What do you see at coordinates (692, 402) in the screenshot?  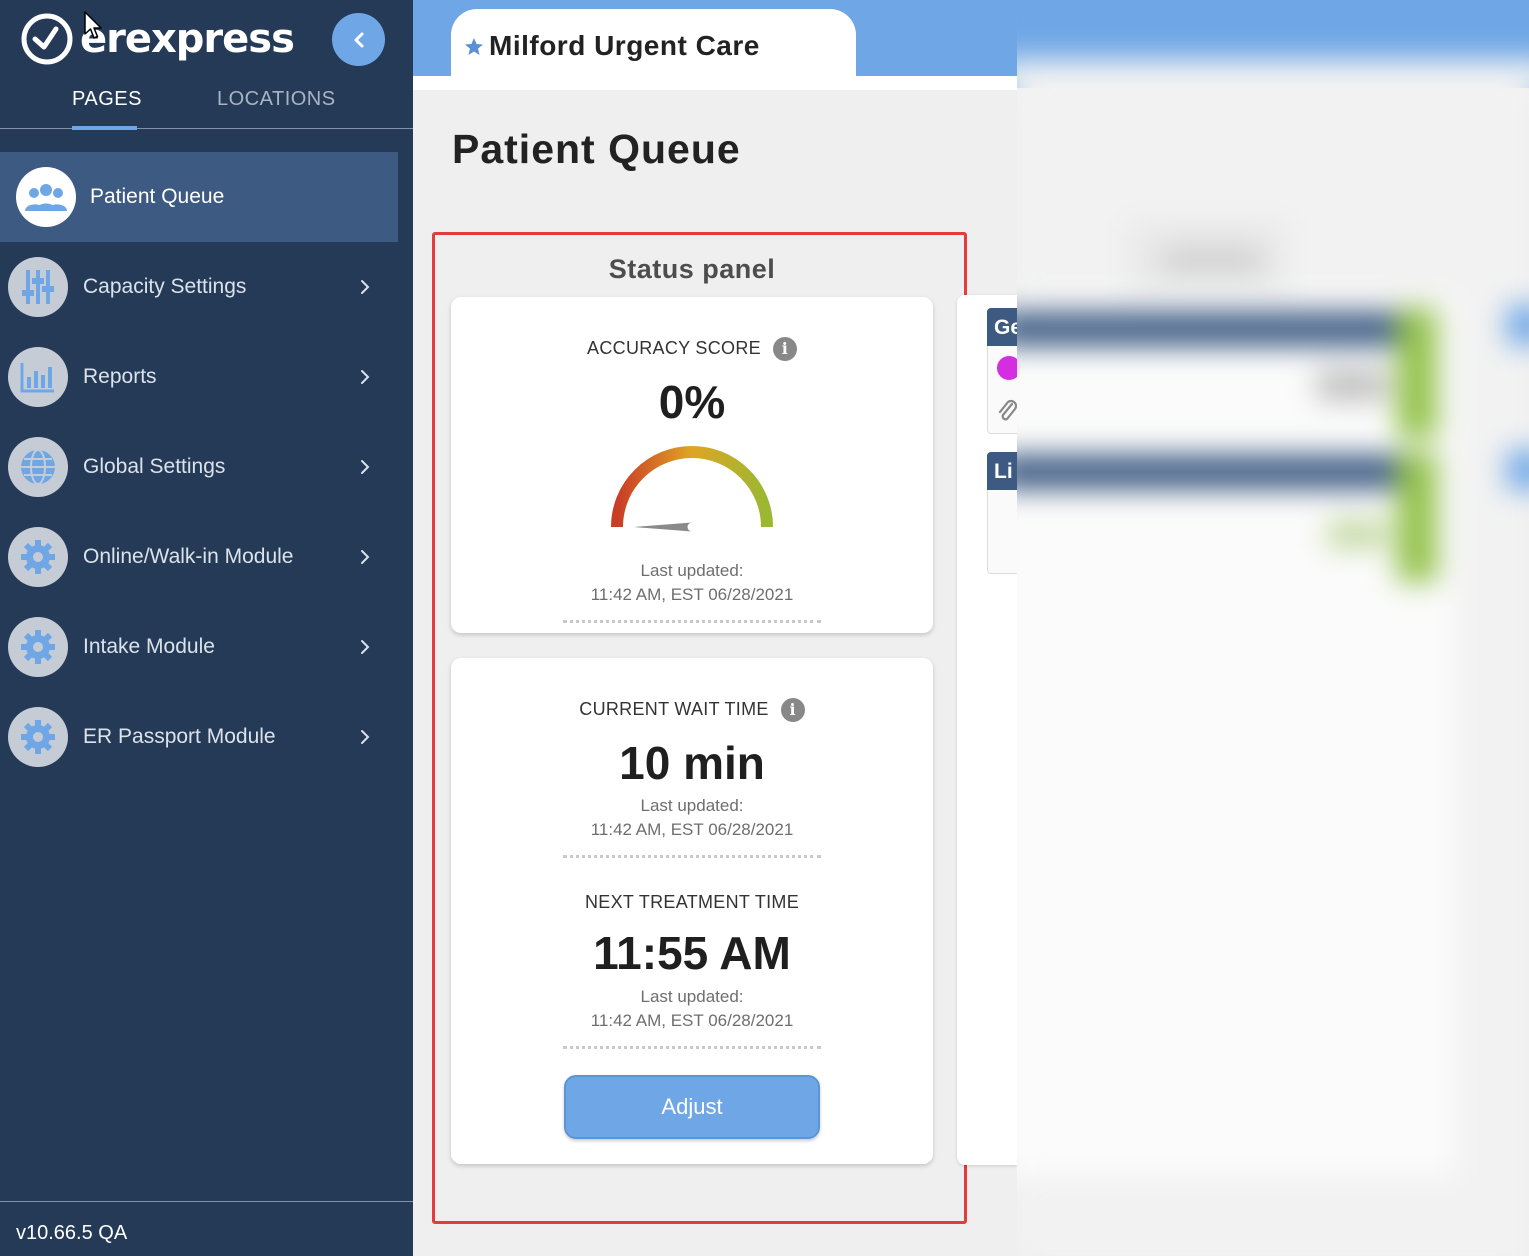 I see `accuracy-score-value: 0%` at bounding box center [692, 402].